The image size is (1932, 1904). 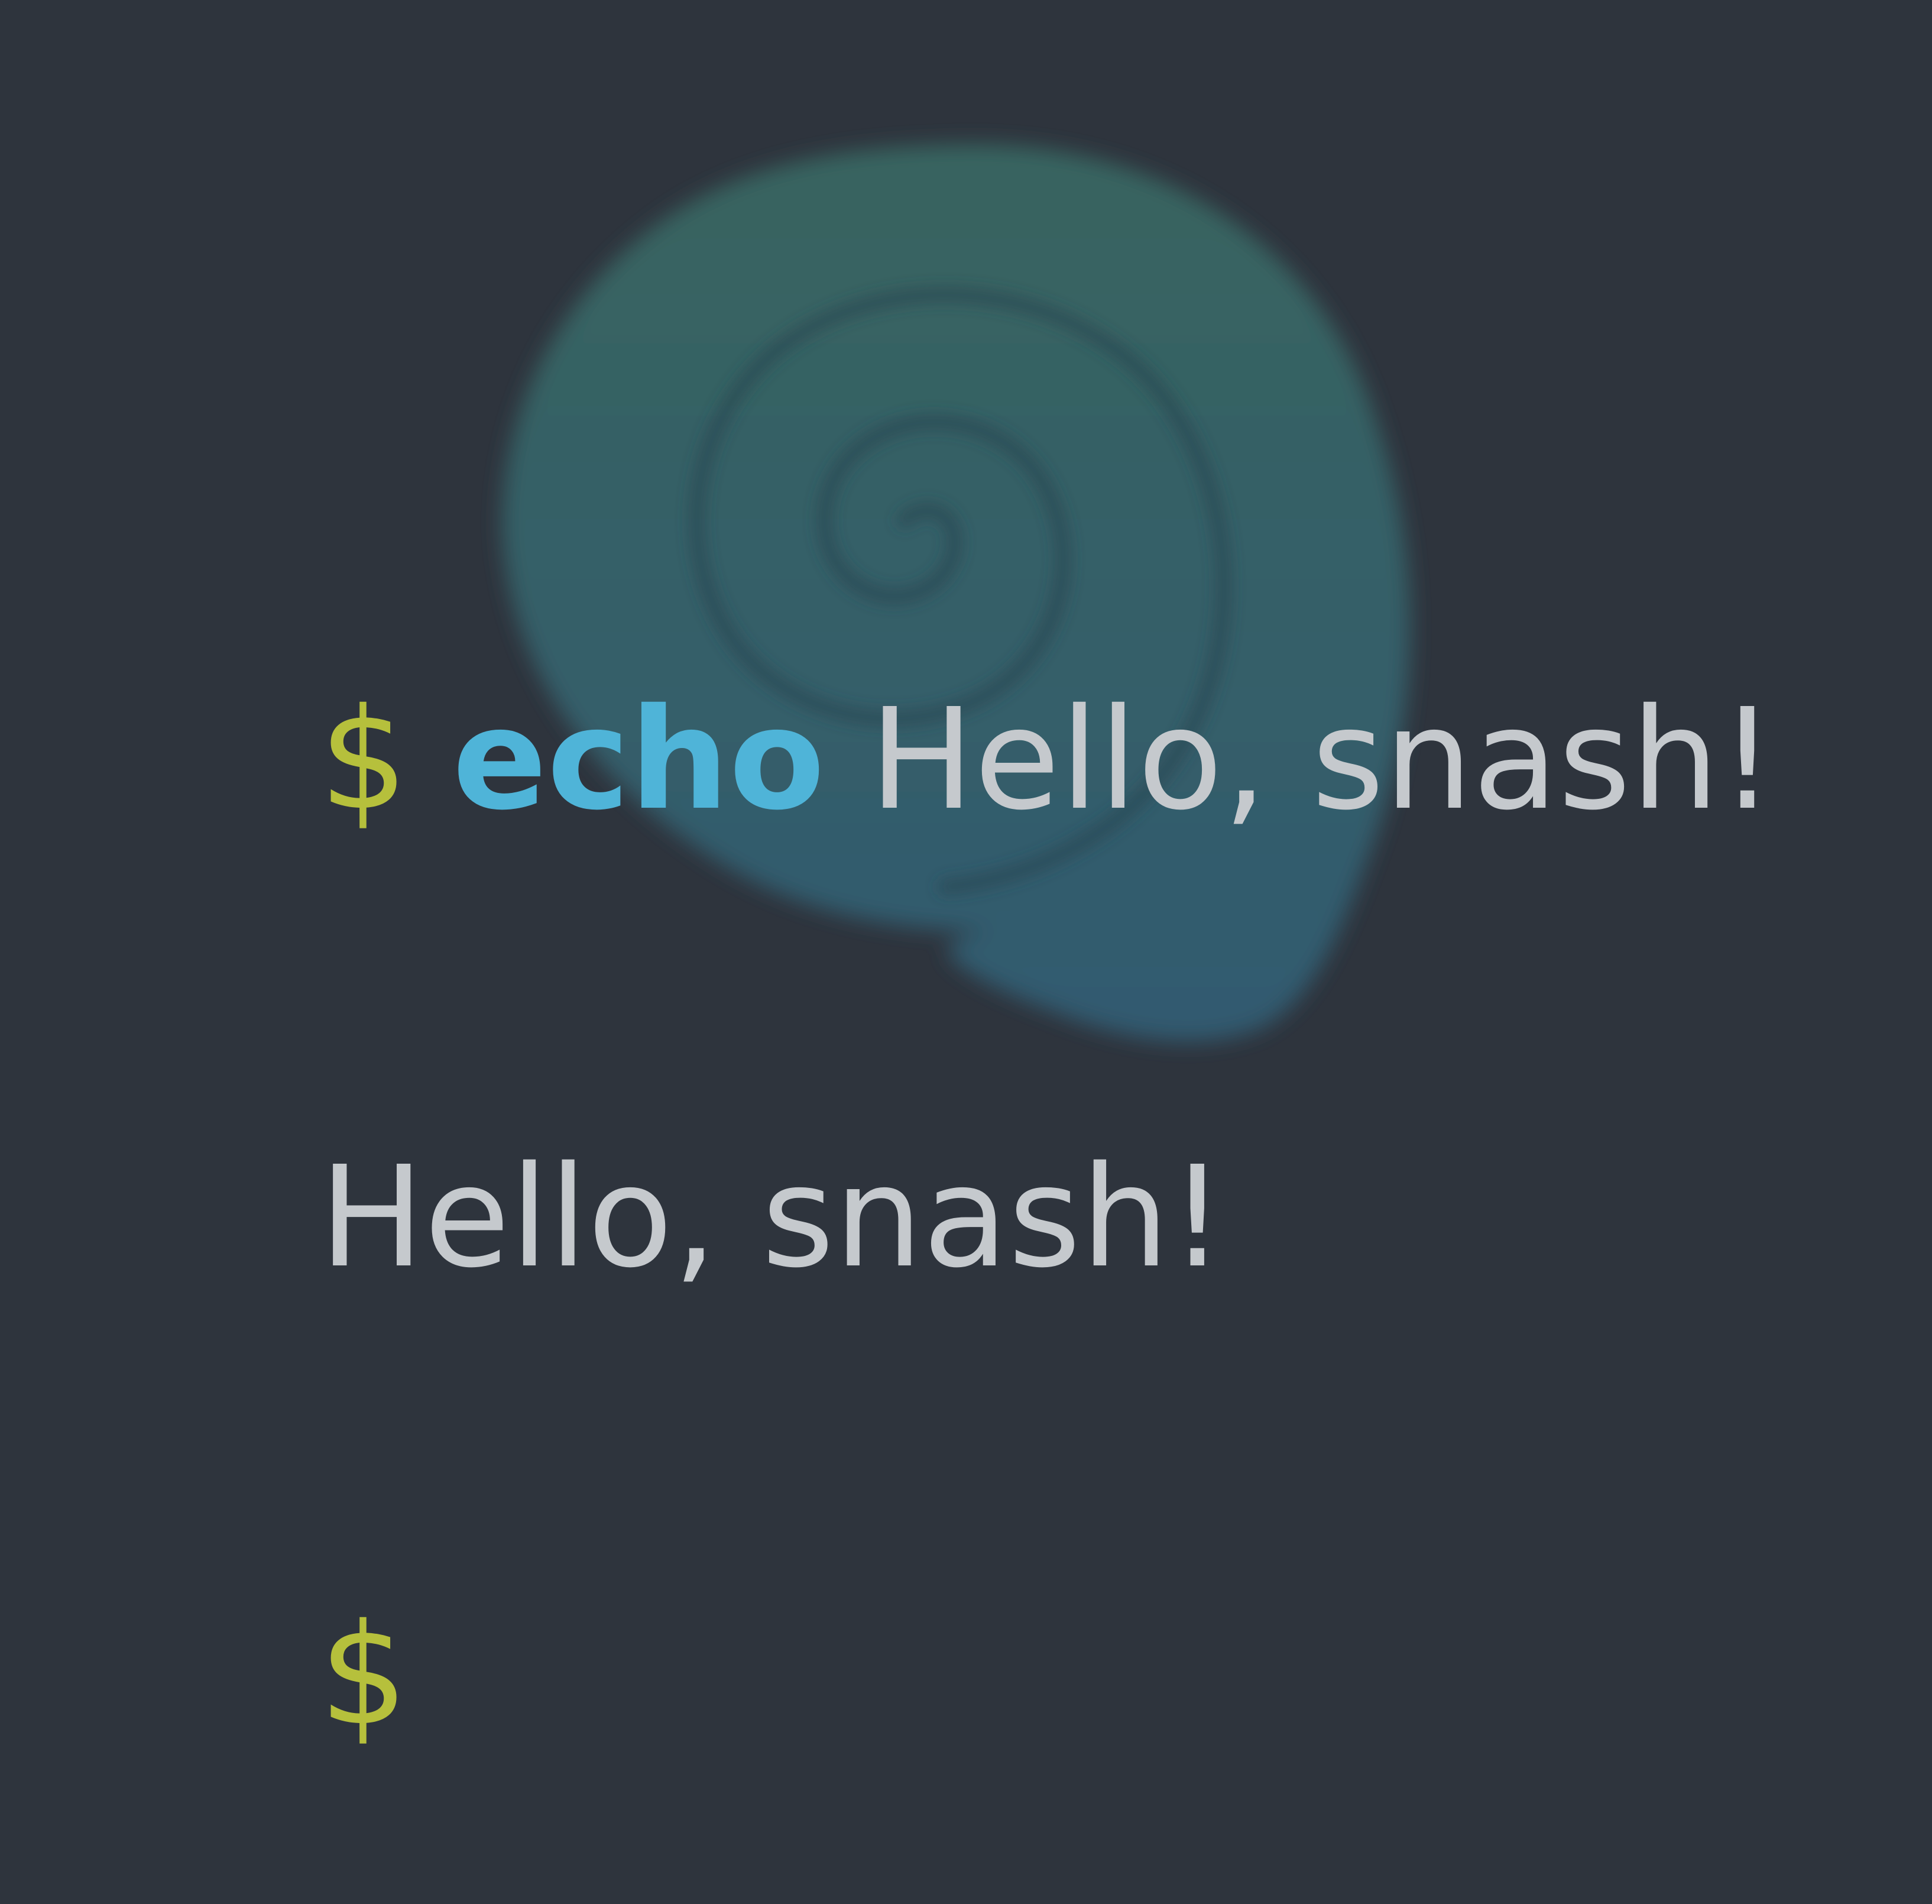 I want to click on output-text: Hello, snash!, so click(x=772, y=1218).